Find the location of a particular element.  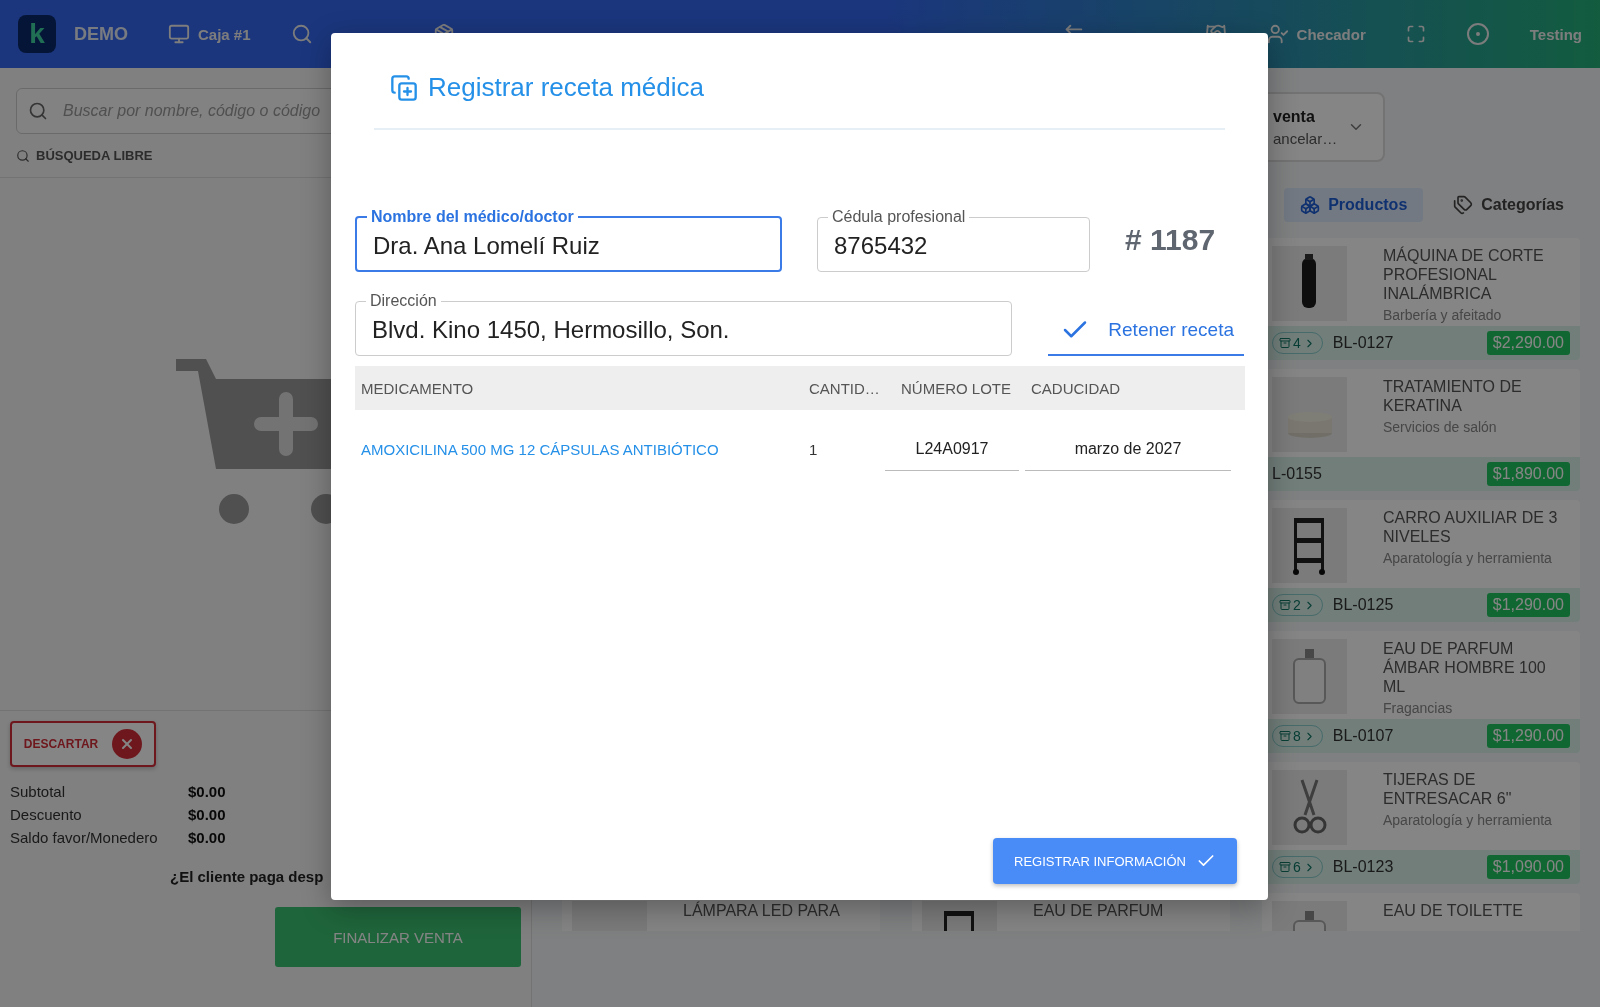

finalize-sale-button: FINALIZAR VENTA is located at coordinates (398, 937).